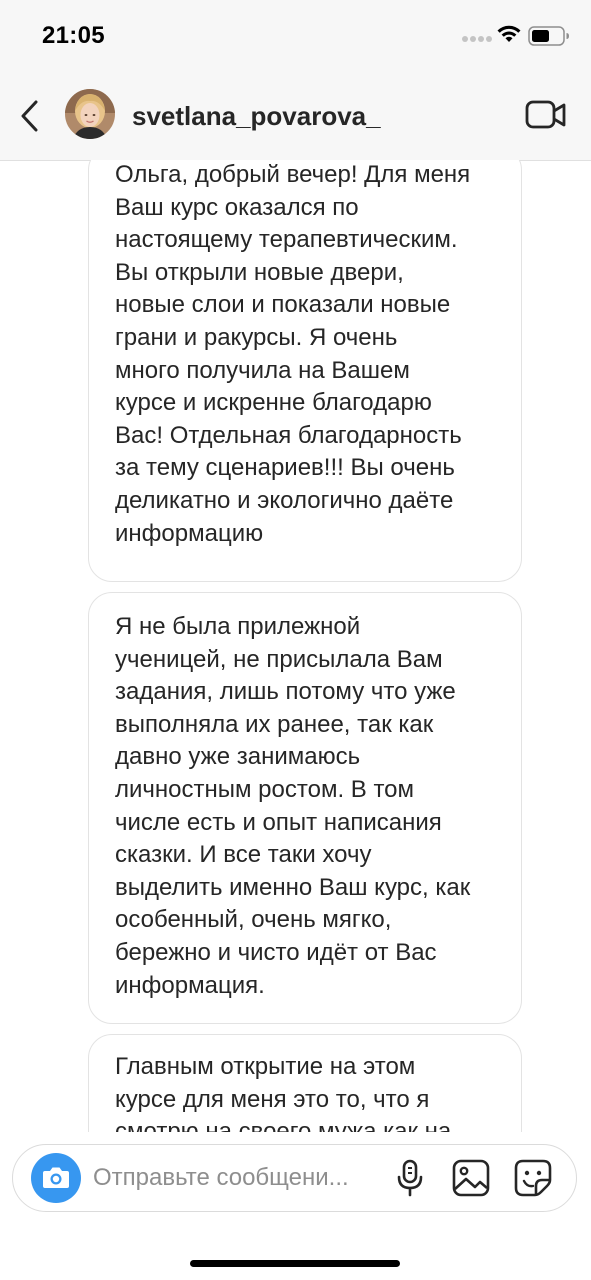  I want to click on microphone-icon, so click(410, 1178).